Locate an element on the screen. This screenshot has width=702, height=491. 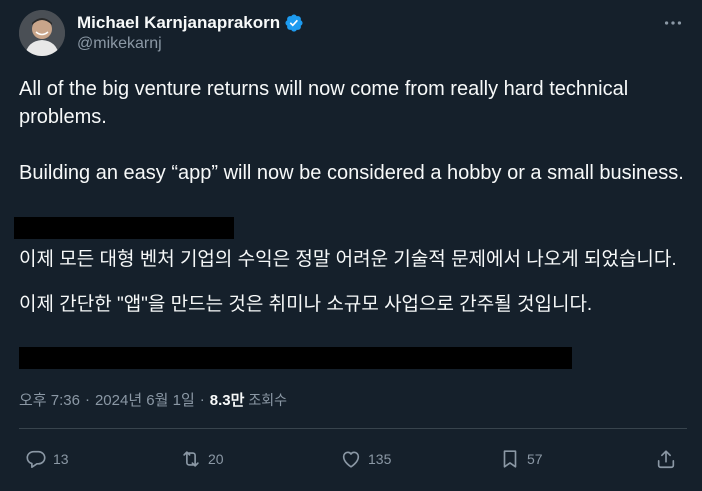
reply-count: 13 is located at coordinates (61, 459).